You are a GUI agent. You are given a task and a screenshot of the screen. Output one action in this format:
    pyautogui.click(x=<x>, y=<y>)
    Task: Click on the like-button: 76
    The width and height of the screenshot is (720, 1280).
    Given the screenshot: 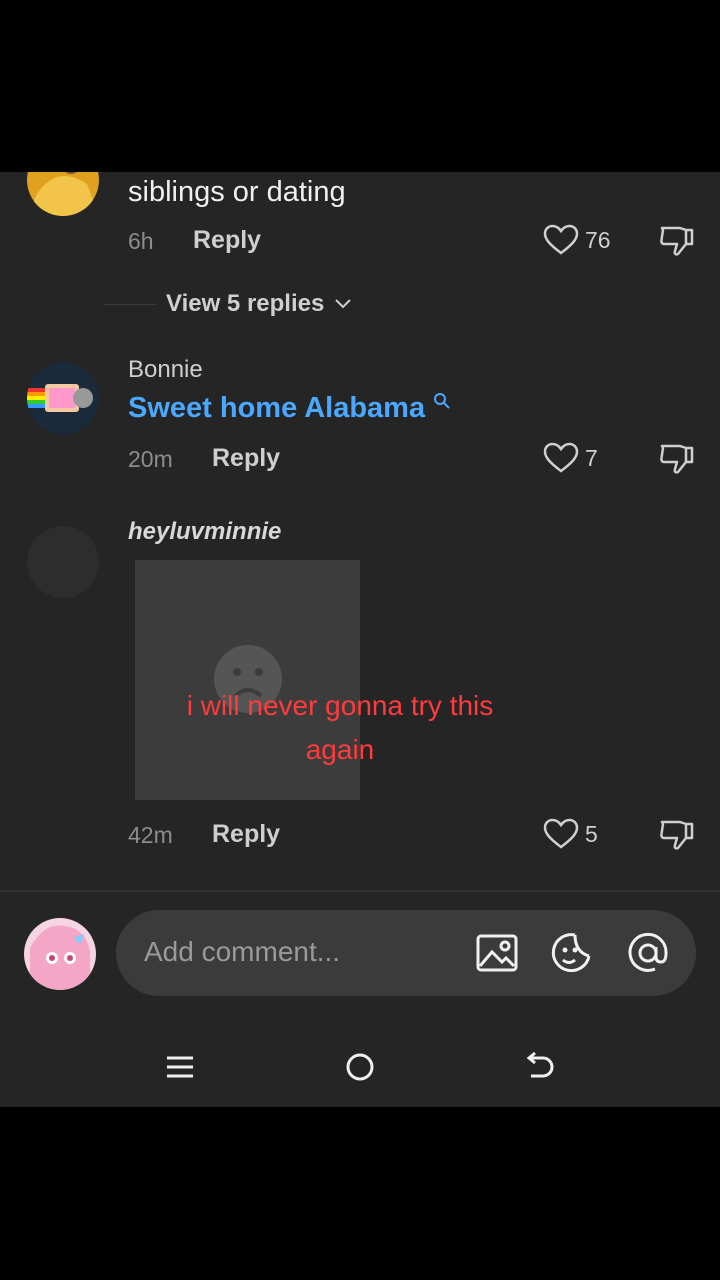 What is the action you would take?
    pyautogui.click(x=577, y=240)
    